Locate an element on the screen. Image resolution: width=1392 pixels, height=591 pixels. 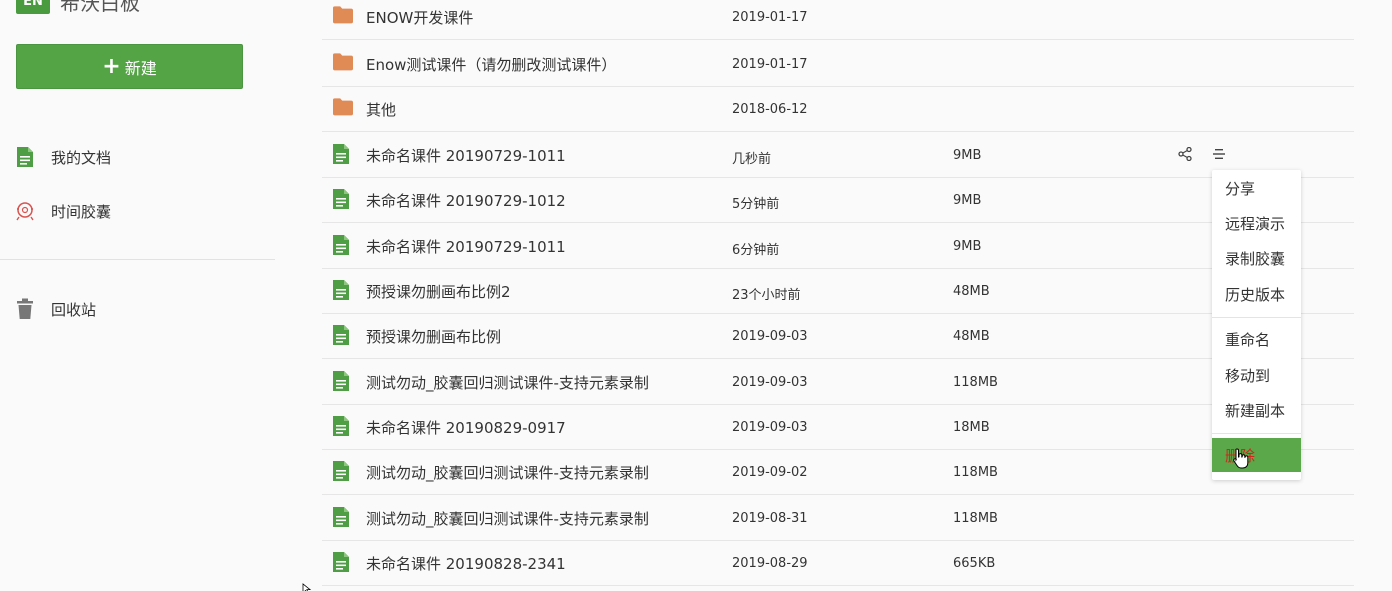
file-row: 测试勿动_胶囊回归测试课件-支持元素录制 2019-08-31 118MB is located at coordinates (838, 518).